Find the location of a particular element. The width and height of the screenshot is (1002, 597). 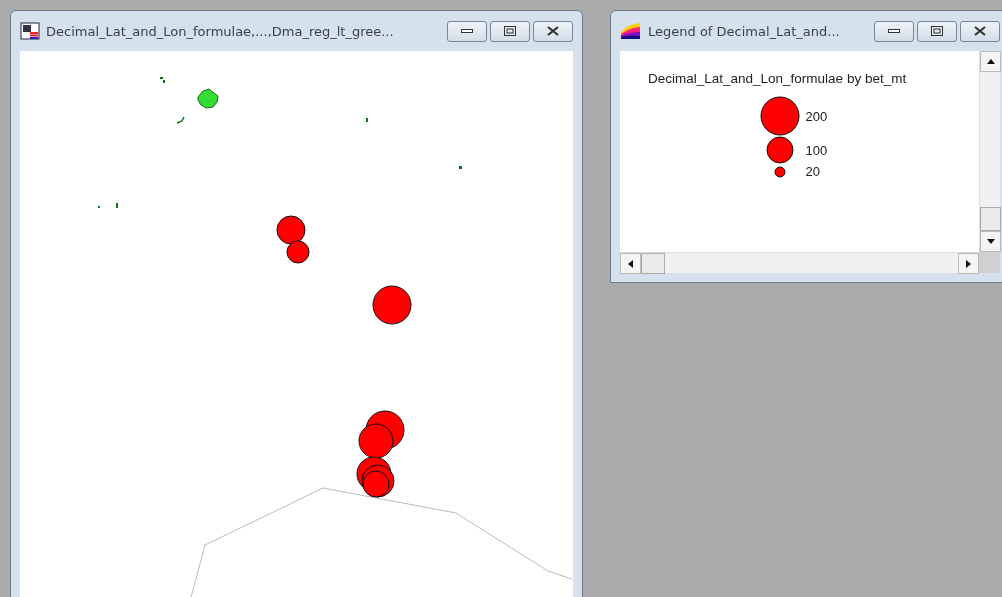

left-arrow-icon is located at coordinates (630, 263).